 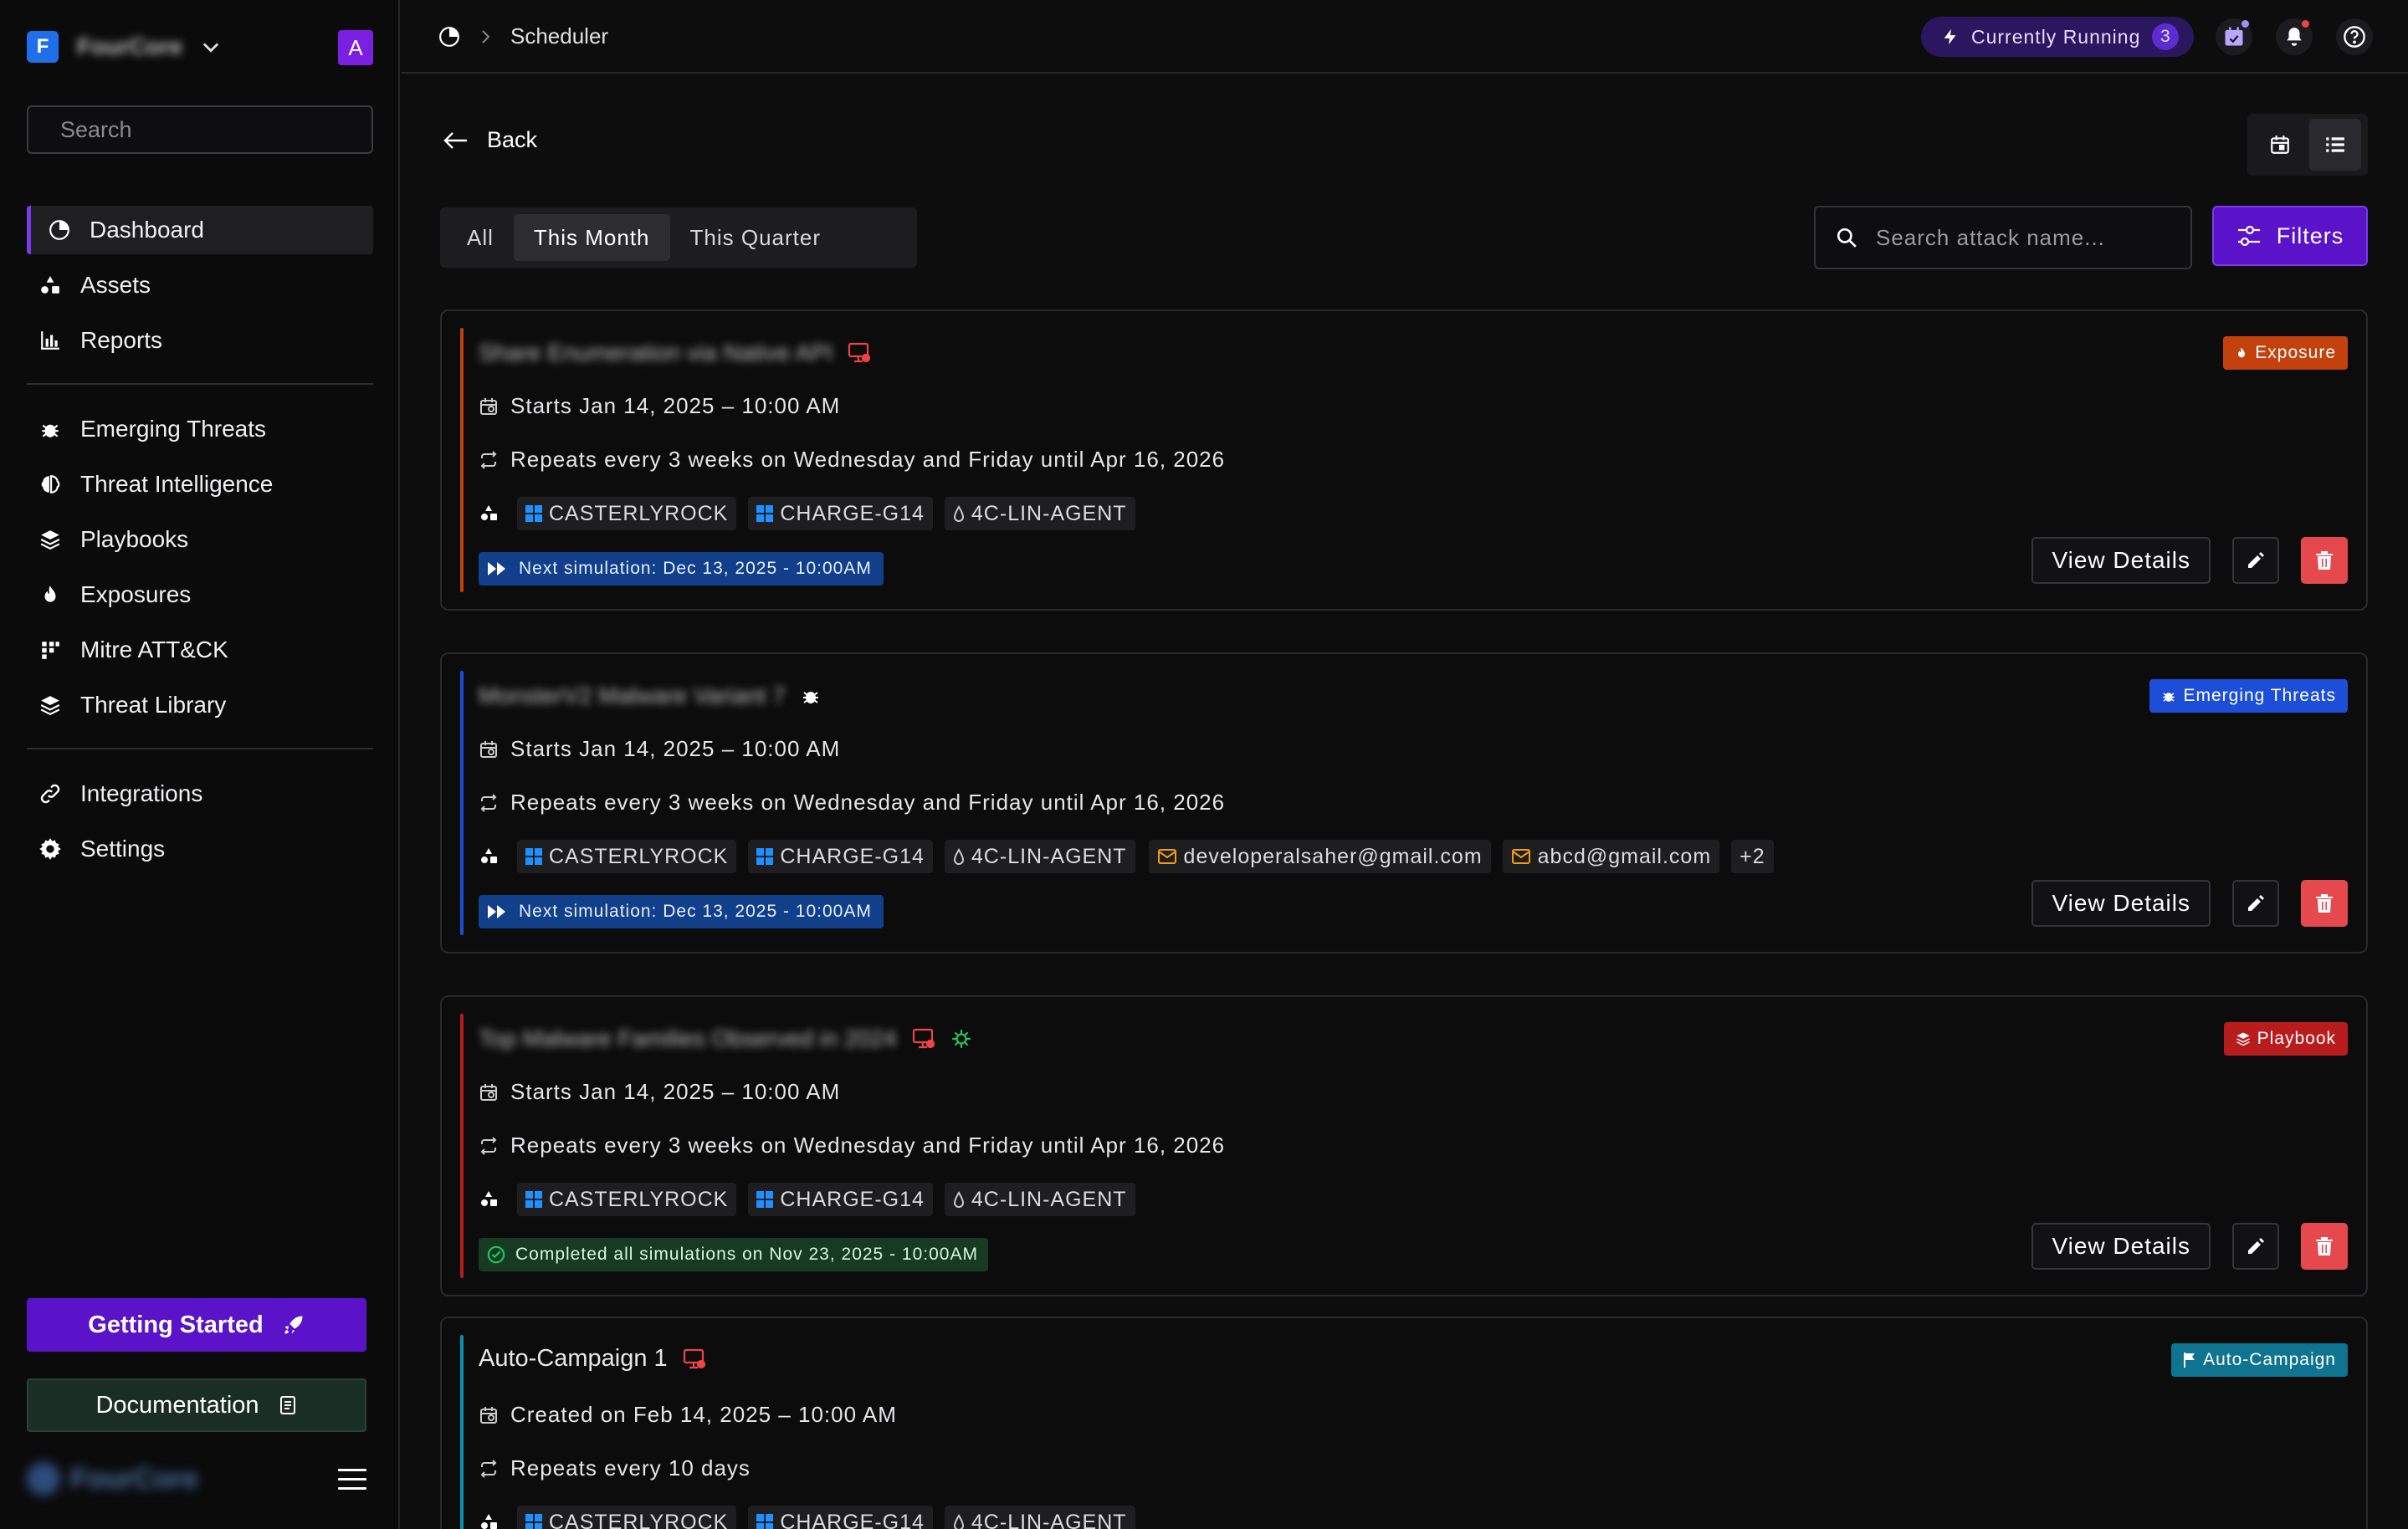 I want to click on sidebar-item-threat-intelligence: Threat Intelligence, so click(x=200, y=484).